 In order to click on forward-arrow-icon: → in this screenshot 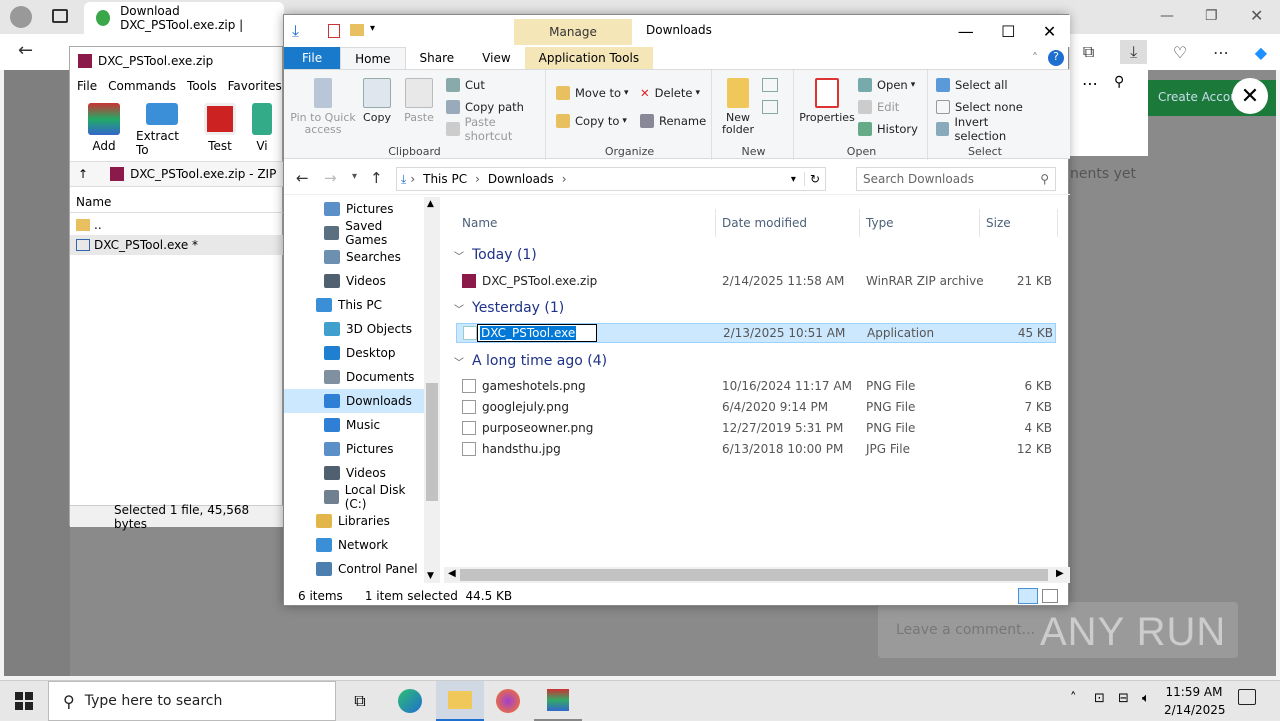, I will do `click(330, 178)`.